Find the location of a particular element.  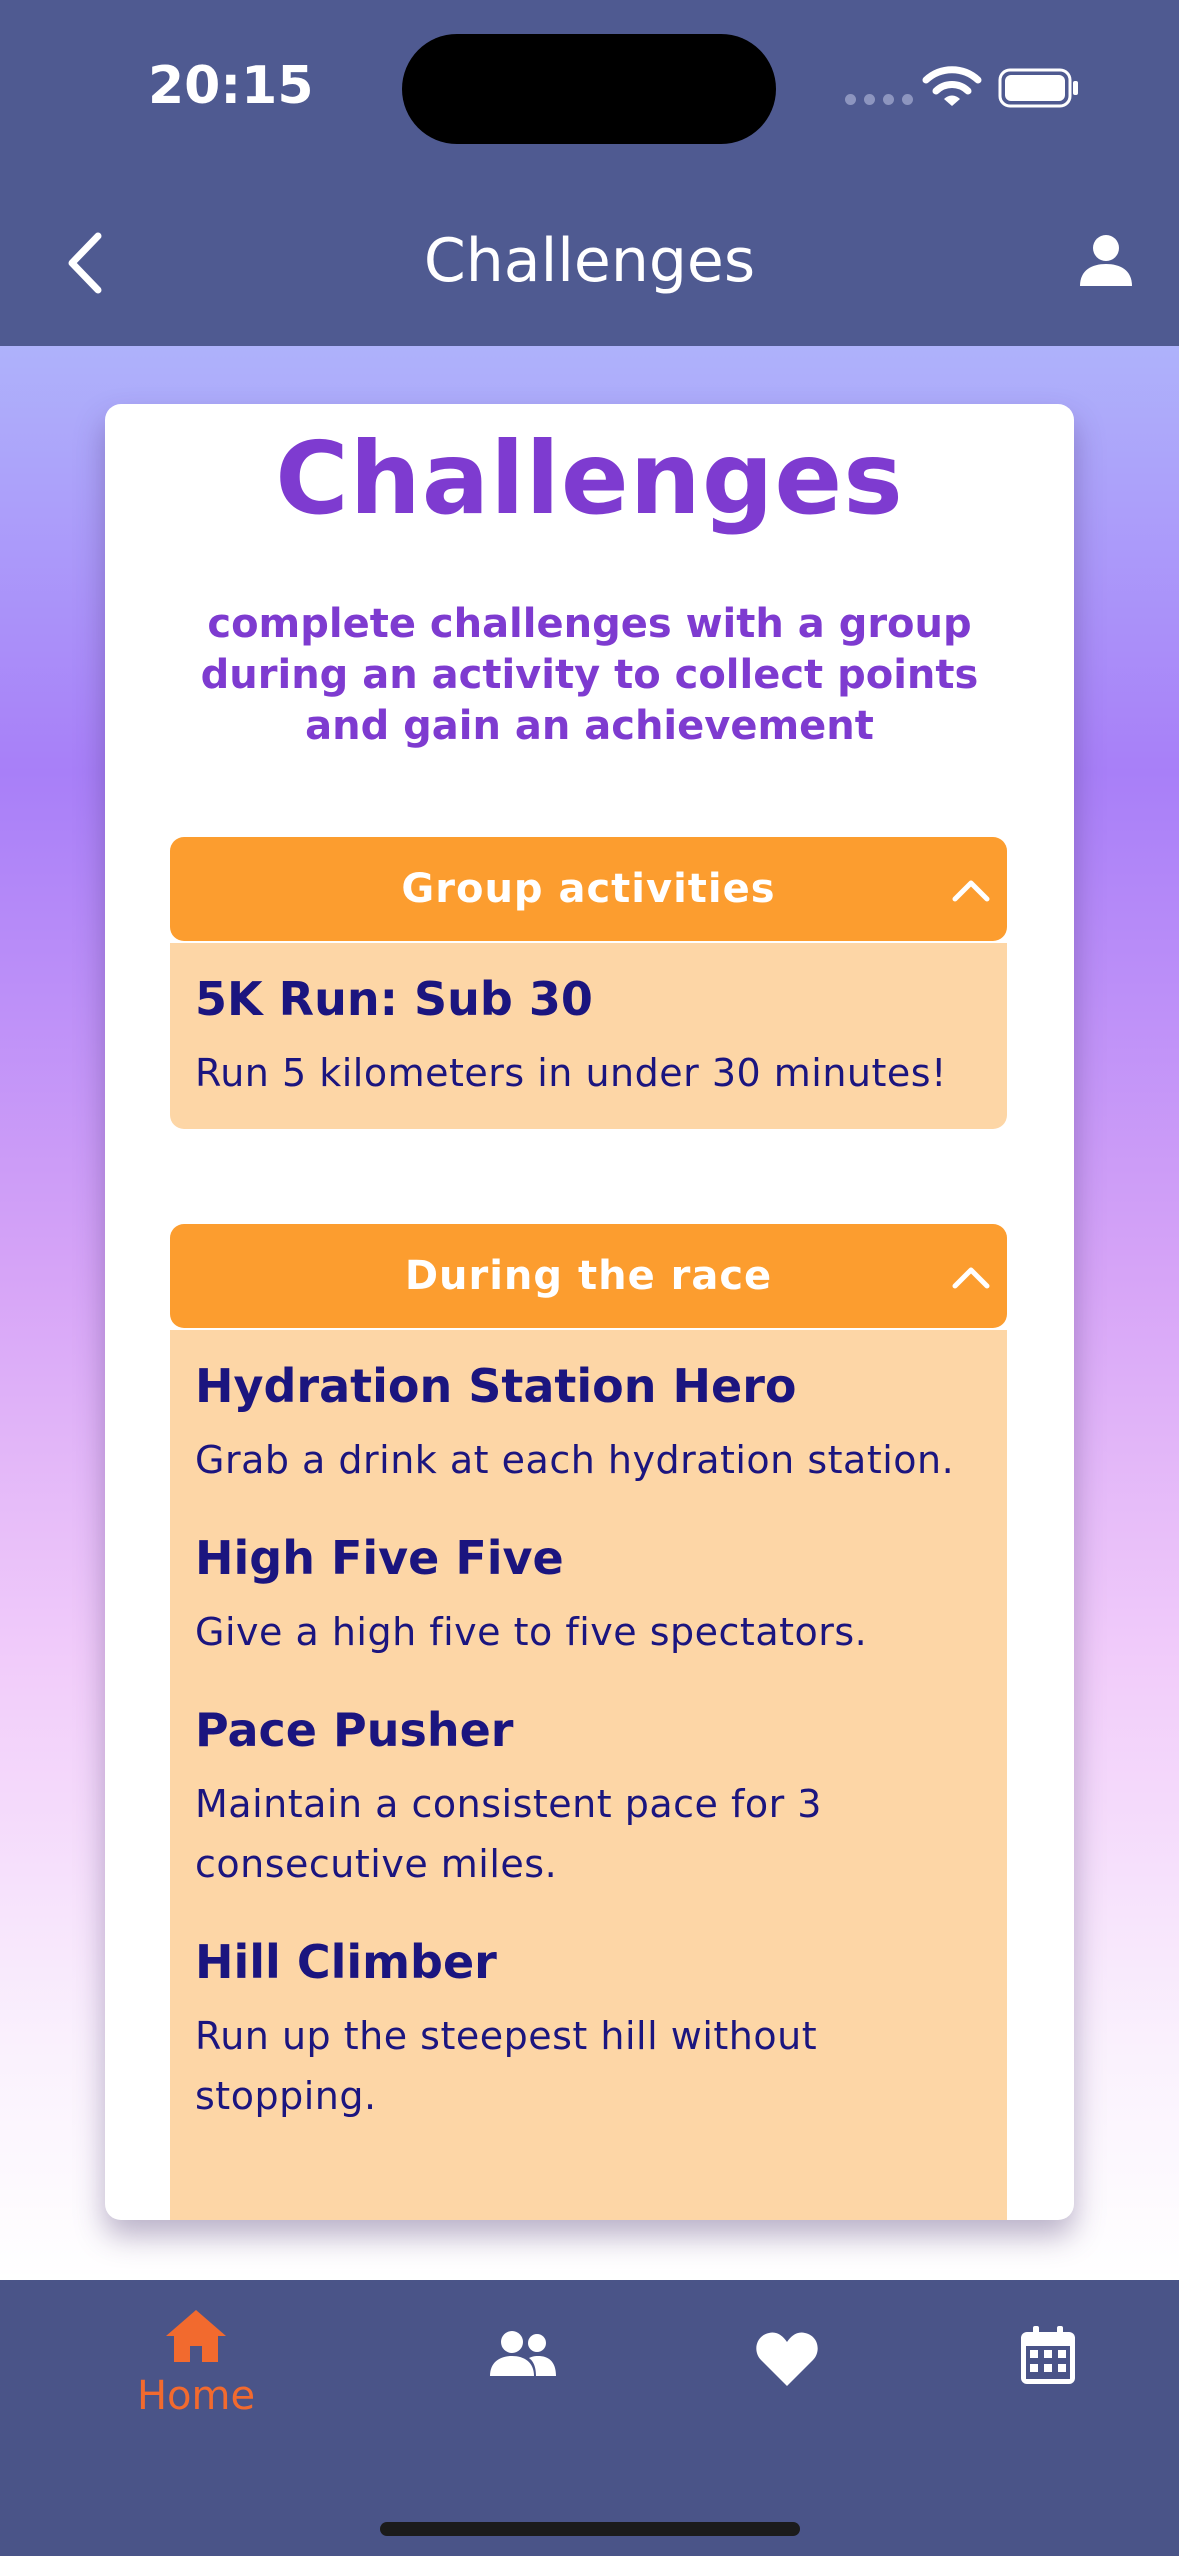

section-header-group-activities: Group activities is located at coordinates (588, 889).